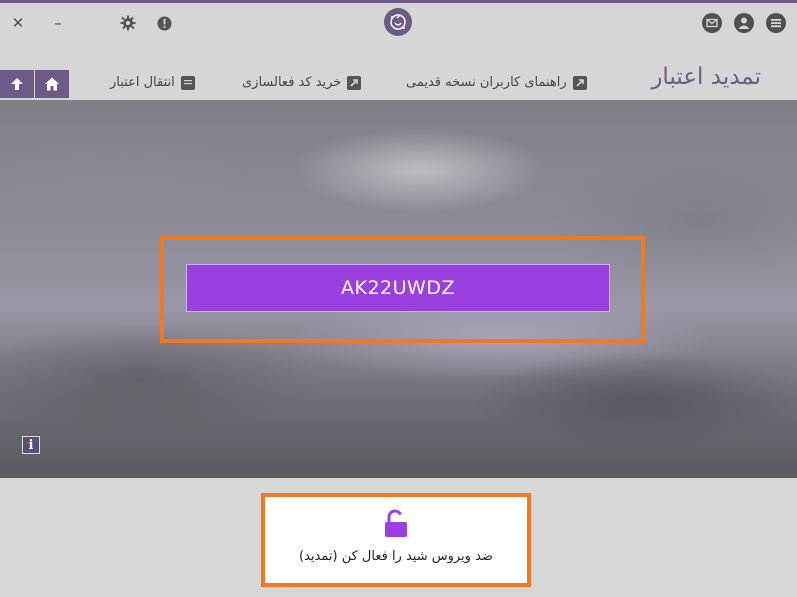  What do you see at coordinates (142, 82) in the screenshot?
I see `transfer-credit-label: انتقال اعتبار` at bounding box center [142, 82].